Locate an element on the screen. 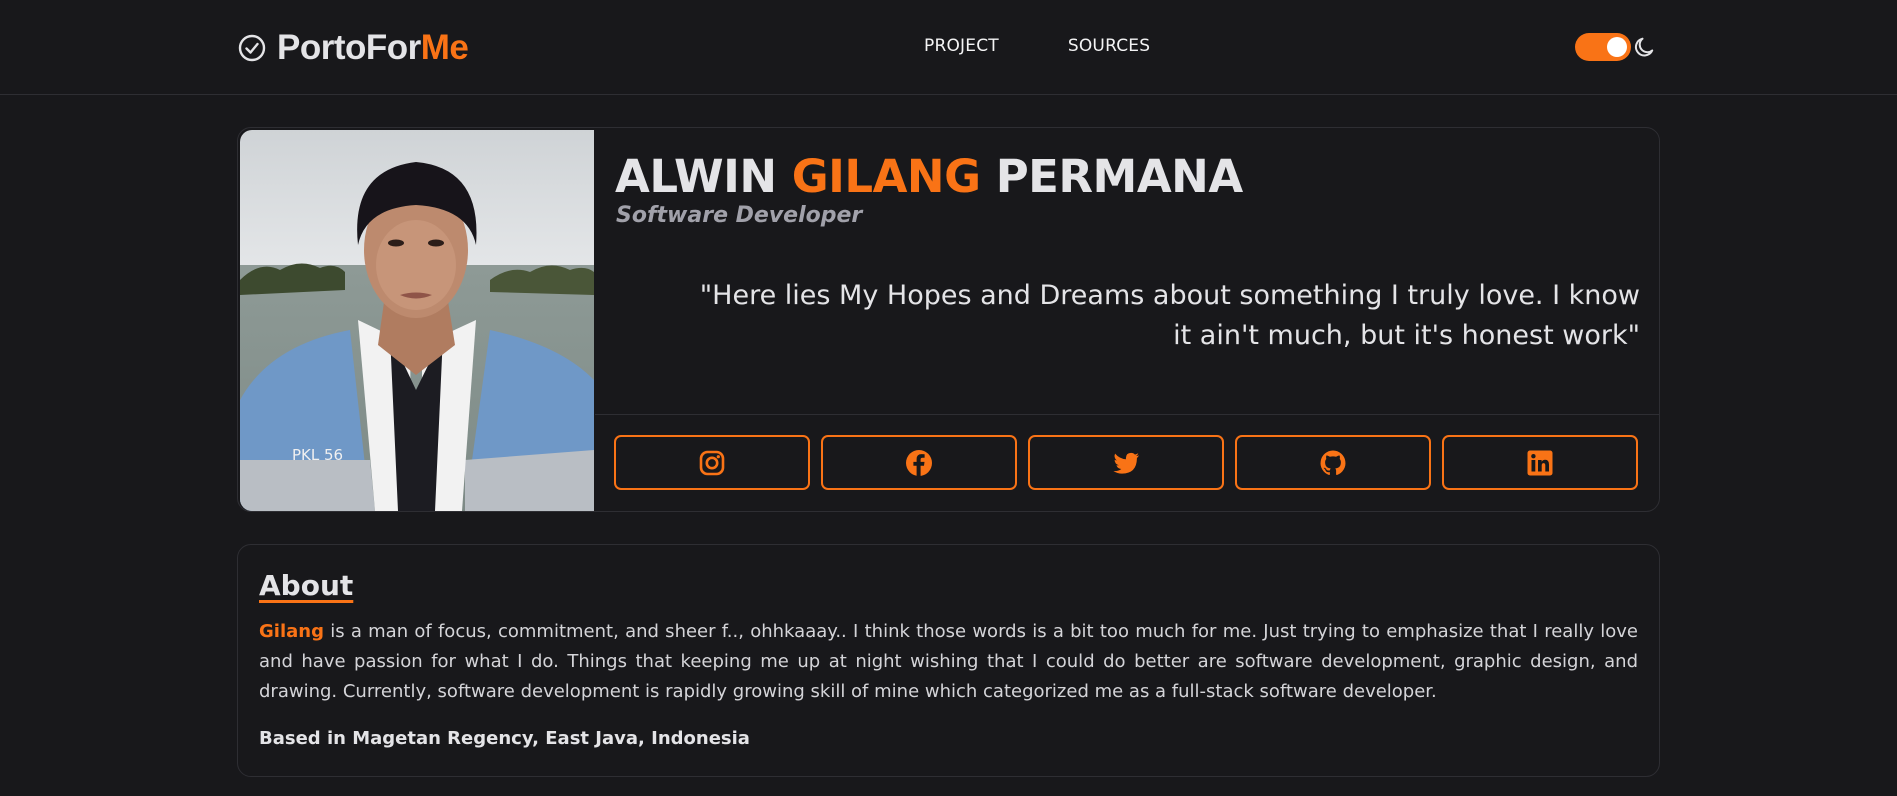 The image size is (1897, 796). brand-name-main: PortoFor is located at coordinates (349, 47).